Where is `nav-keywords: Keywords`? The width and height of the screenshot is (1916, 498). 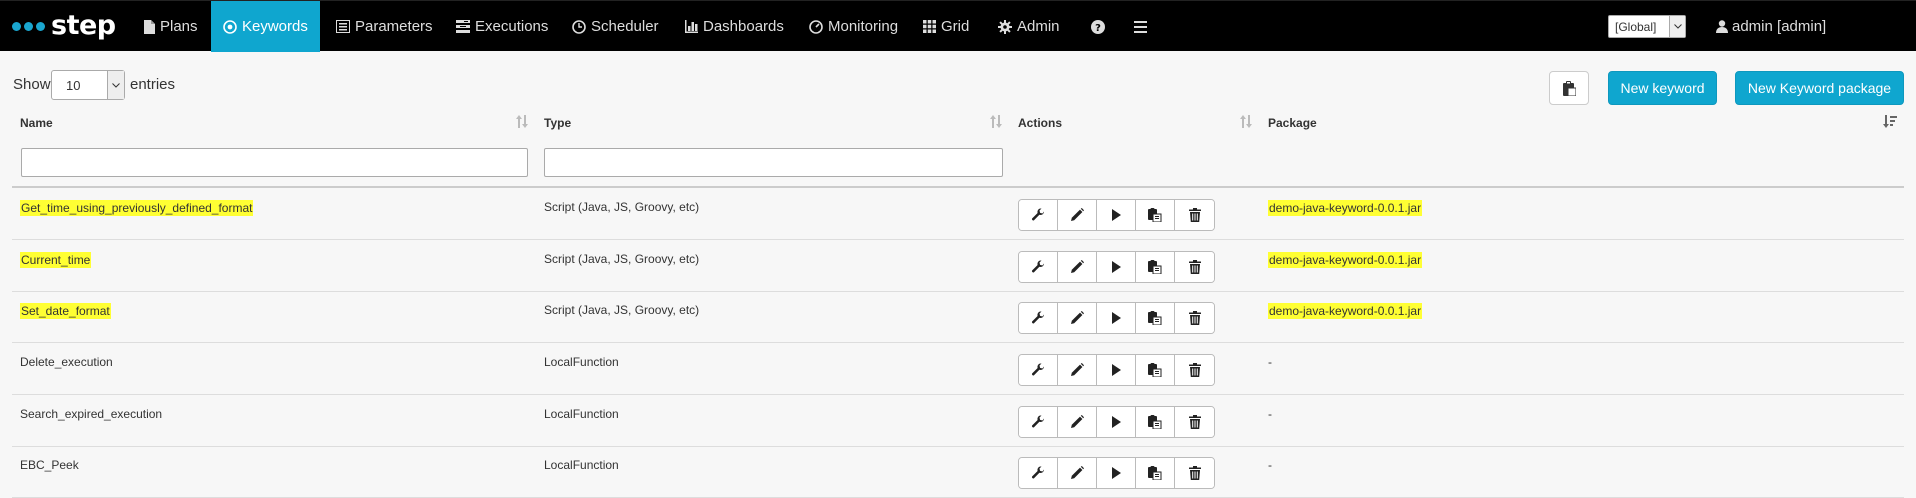 nav-keywords: Keywords is located at coordinates (265, 26).